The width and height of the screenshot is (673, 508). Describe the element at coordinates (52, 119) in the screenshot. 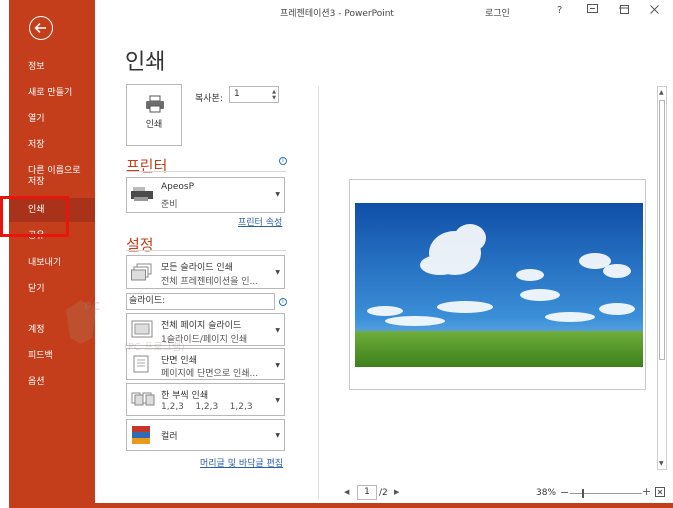

I see `sidebar-item-open: 열기` at that location.